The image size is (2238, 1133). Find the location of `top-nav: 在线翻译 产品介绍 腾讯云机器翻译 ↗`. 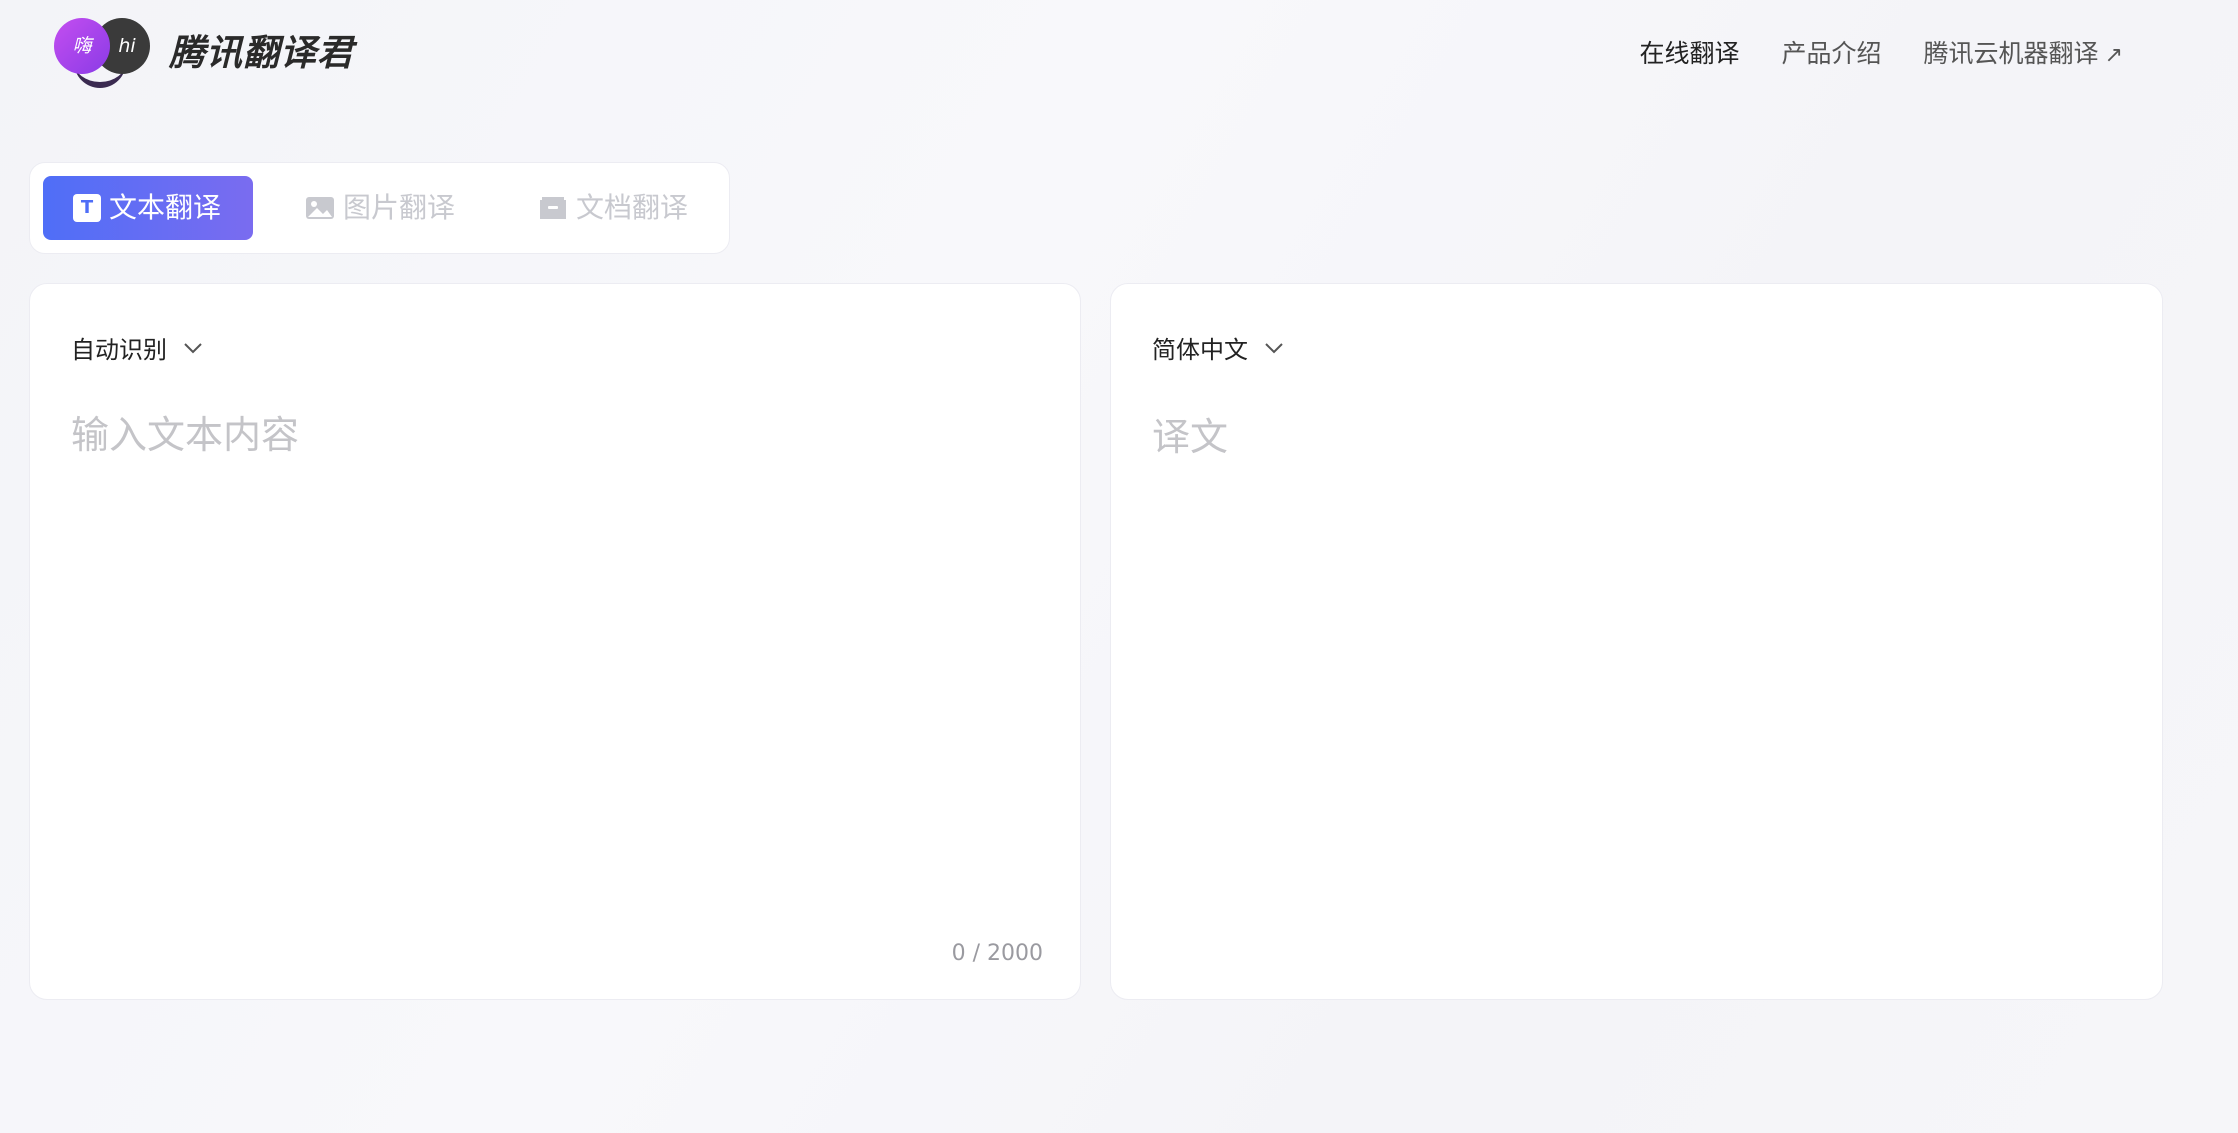

top-nav: 在线翻译 产品介绍 腾讯云机器翻译 ↗ is located at coordinates (1881, 52).